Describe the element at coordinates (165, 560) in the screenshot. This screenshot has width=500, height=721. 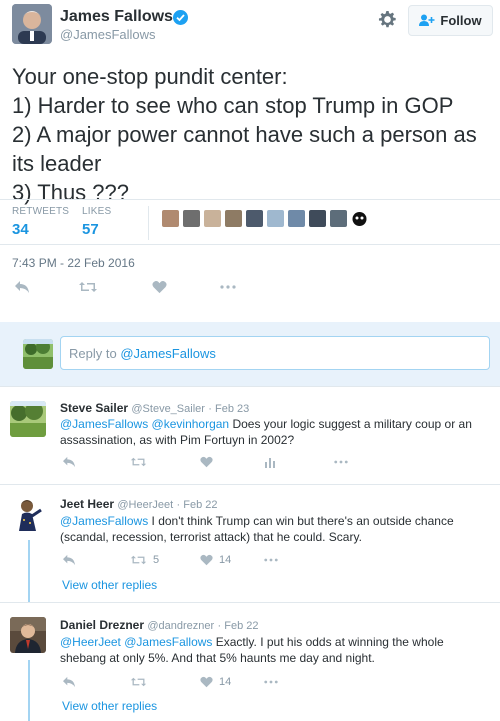
I see `retweet-button: 5` at that location.